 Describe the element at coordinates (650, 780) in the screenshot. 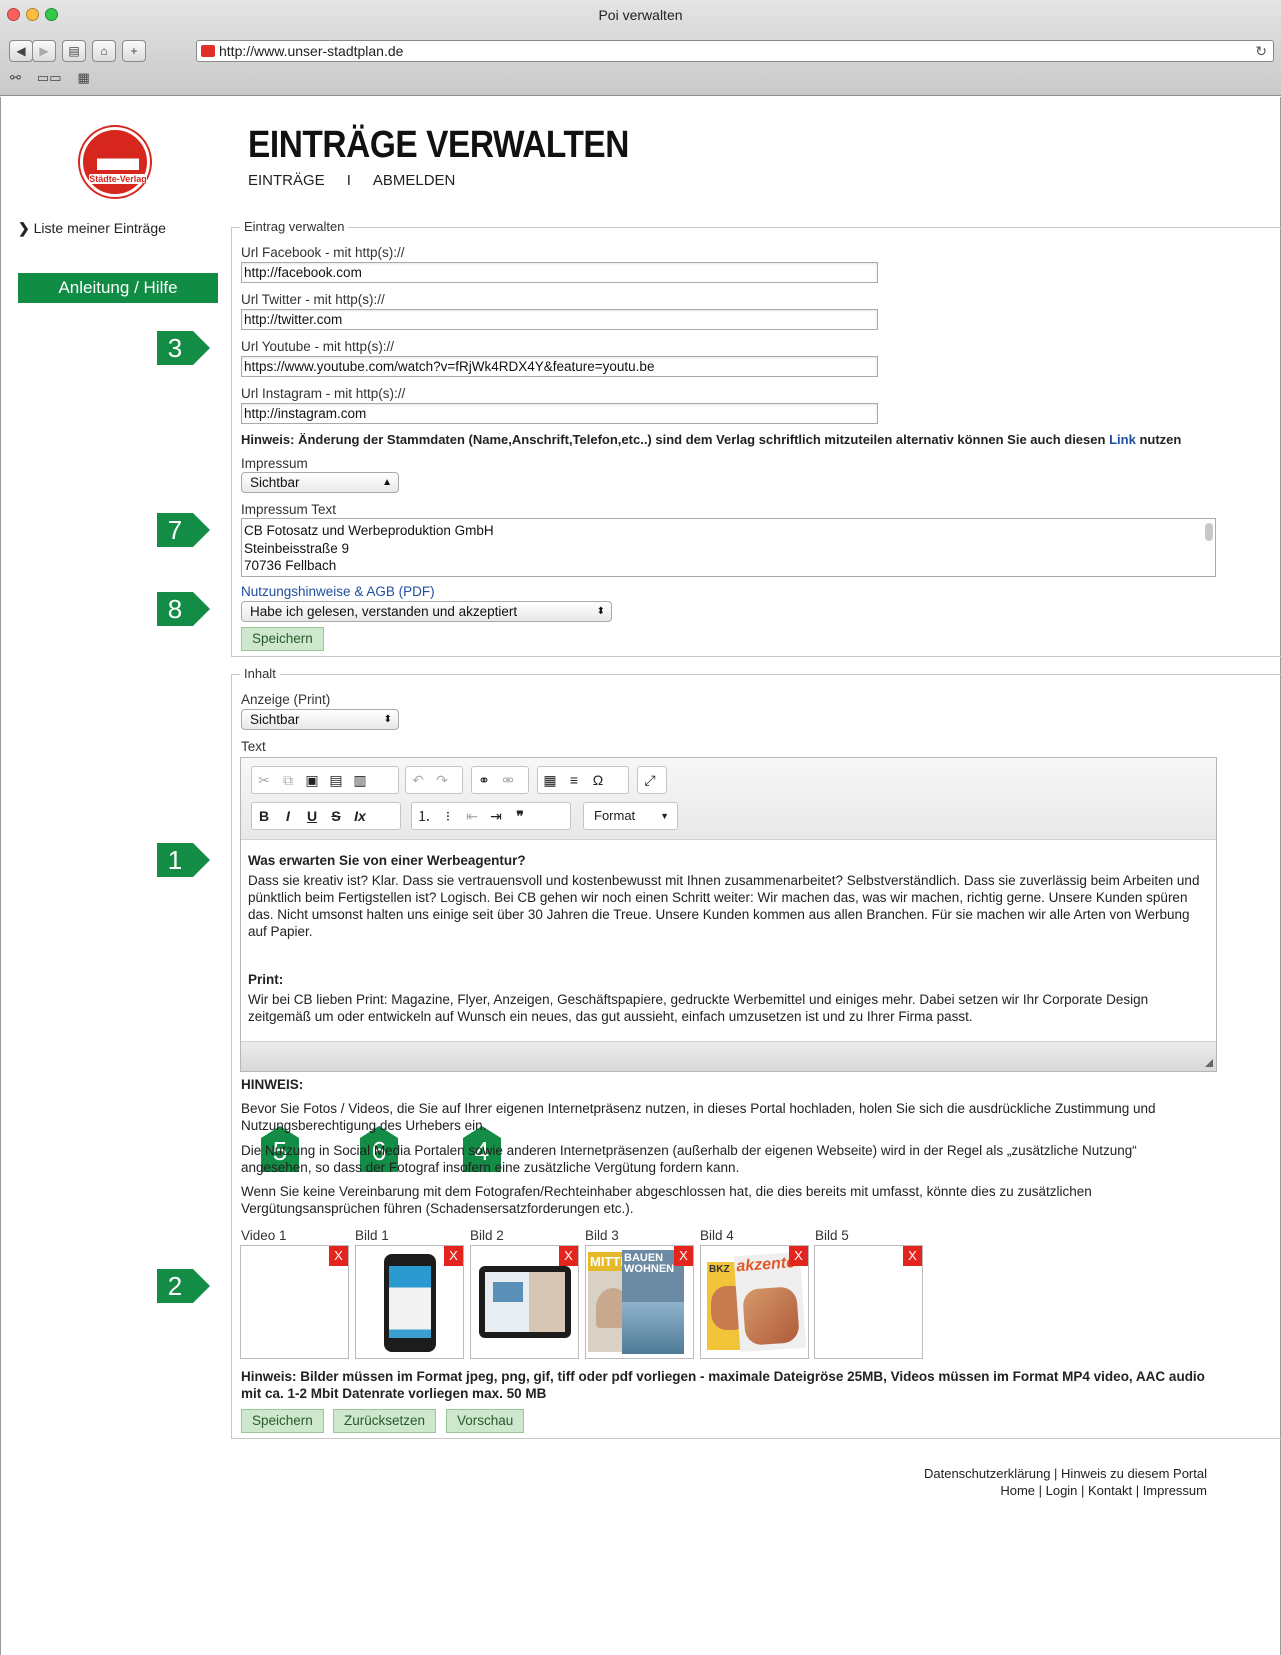

I see `maximize-icon: ⤢` at that location.